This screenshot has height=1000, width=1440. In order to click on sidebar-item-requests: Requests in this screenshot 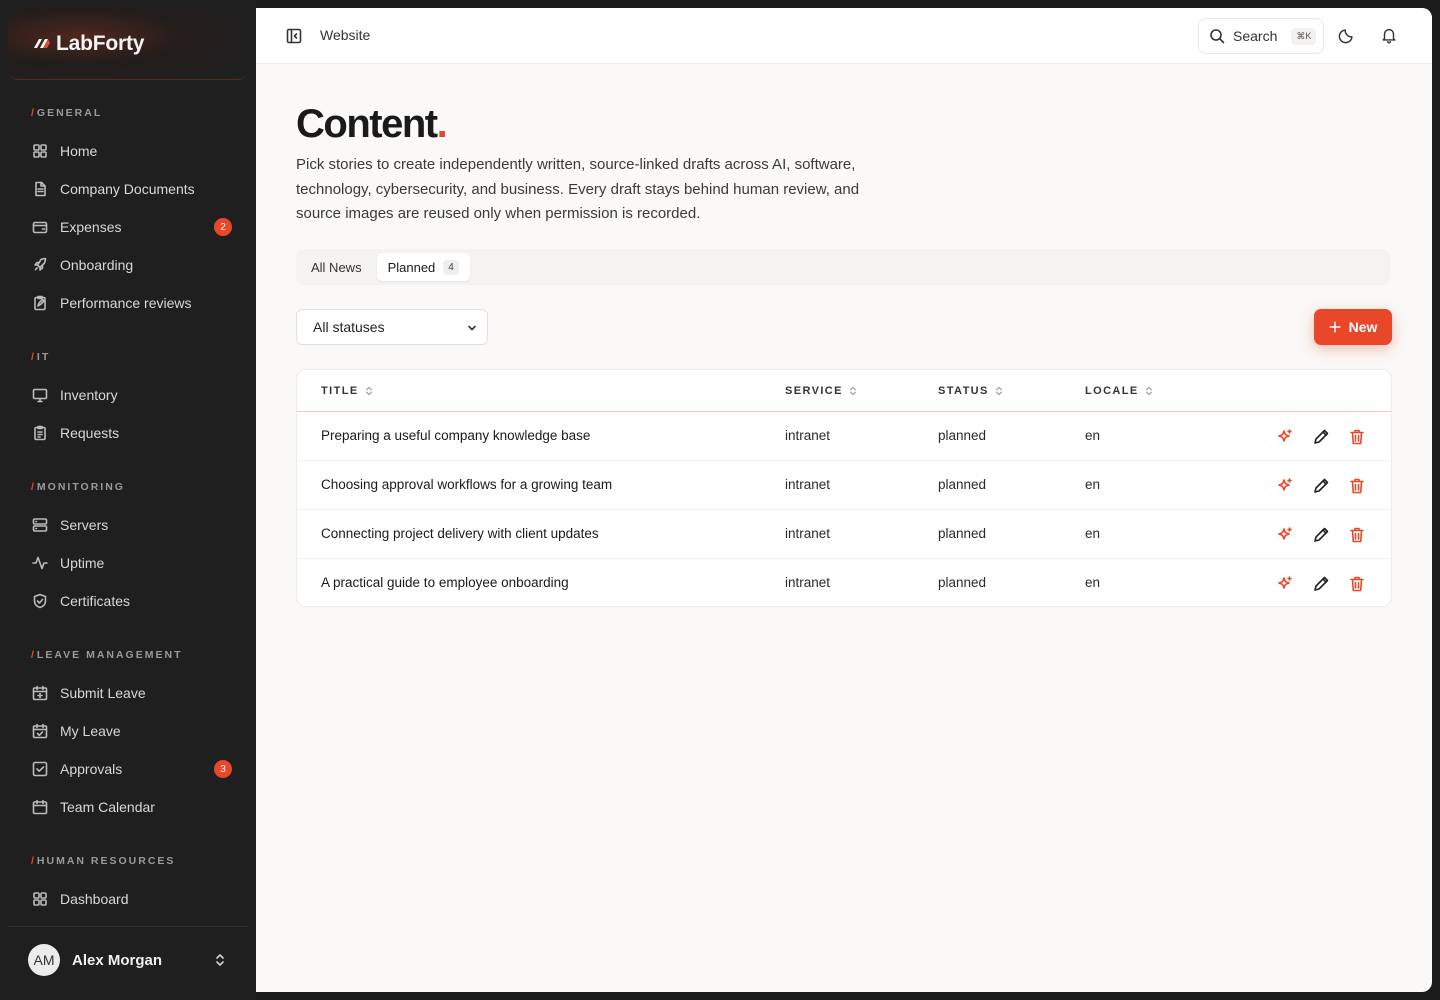, I will do `click(130, 433)`.